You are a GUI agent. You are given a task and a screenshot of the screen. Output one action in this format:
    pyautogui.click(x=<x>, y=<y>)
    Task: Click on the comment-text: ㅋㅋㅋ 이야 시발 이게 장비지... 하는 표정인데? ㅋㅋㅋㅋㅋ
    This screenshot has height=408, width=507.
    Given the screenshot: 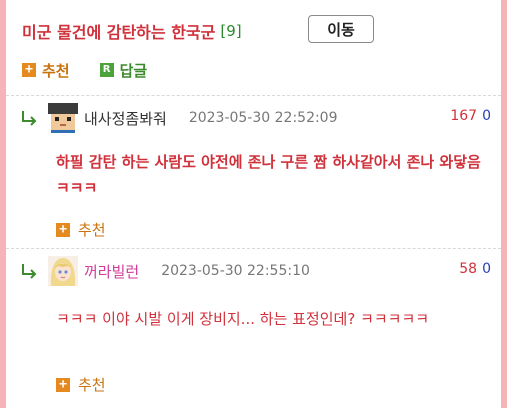 What is the action you would take?
    pyautogui.click(x=243, y=319)
    